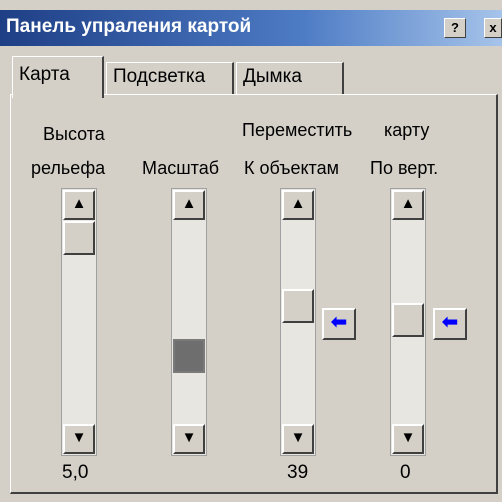 The image size is (502, 502). Describe the element at coordinates (68, 168) in the screenshot. I see `label-height-line2: рельефа` at that location.